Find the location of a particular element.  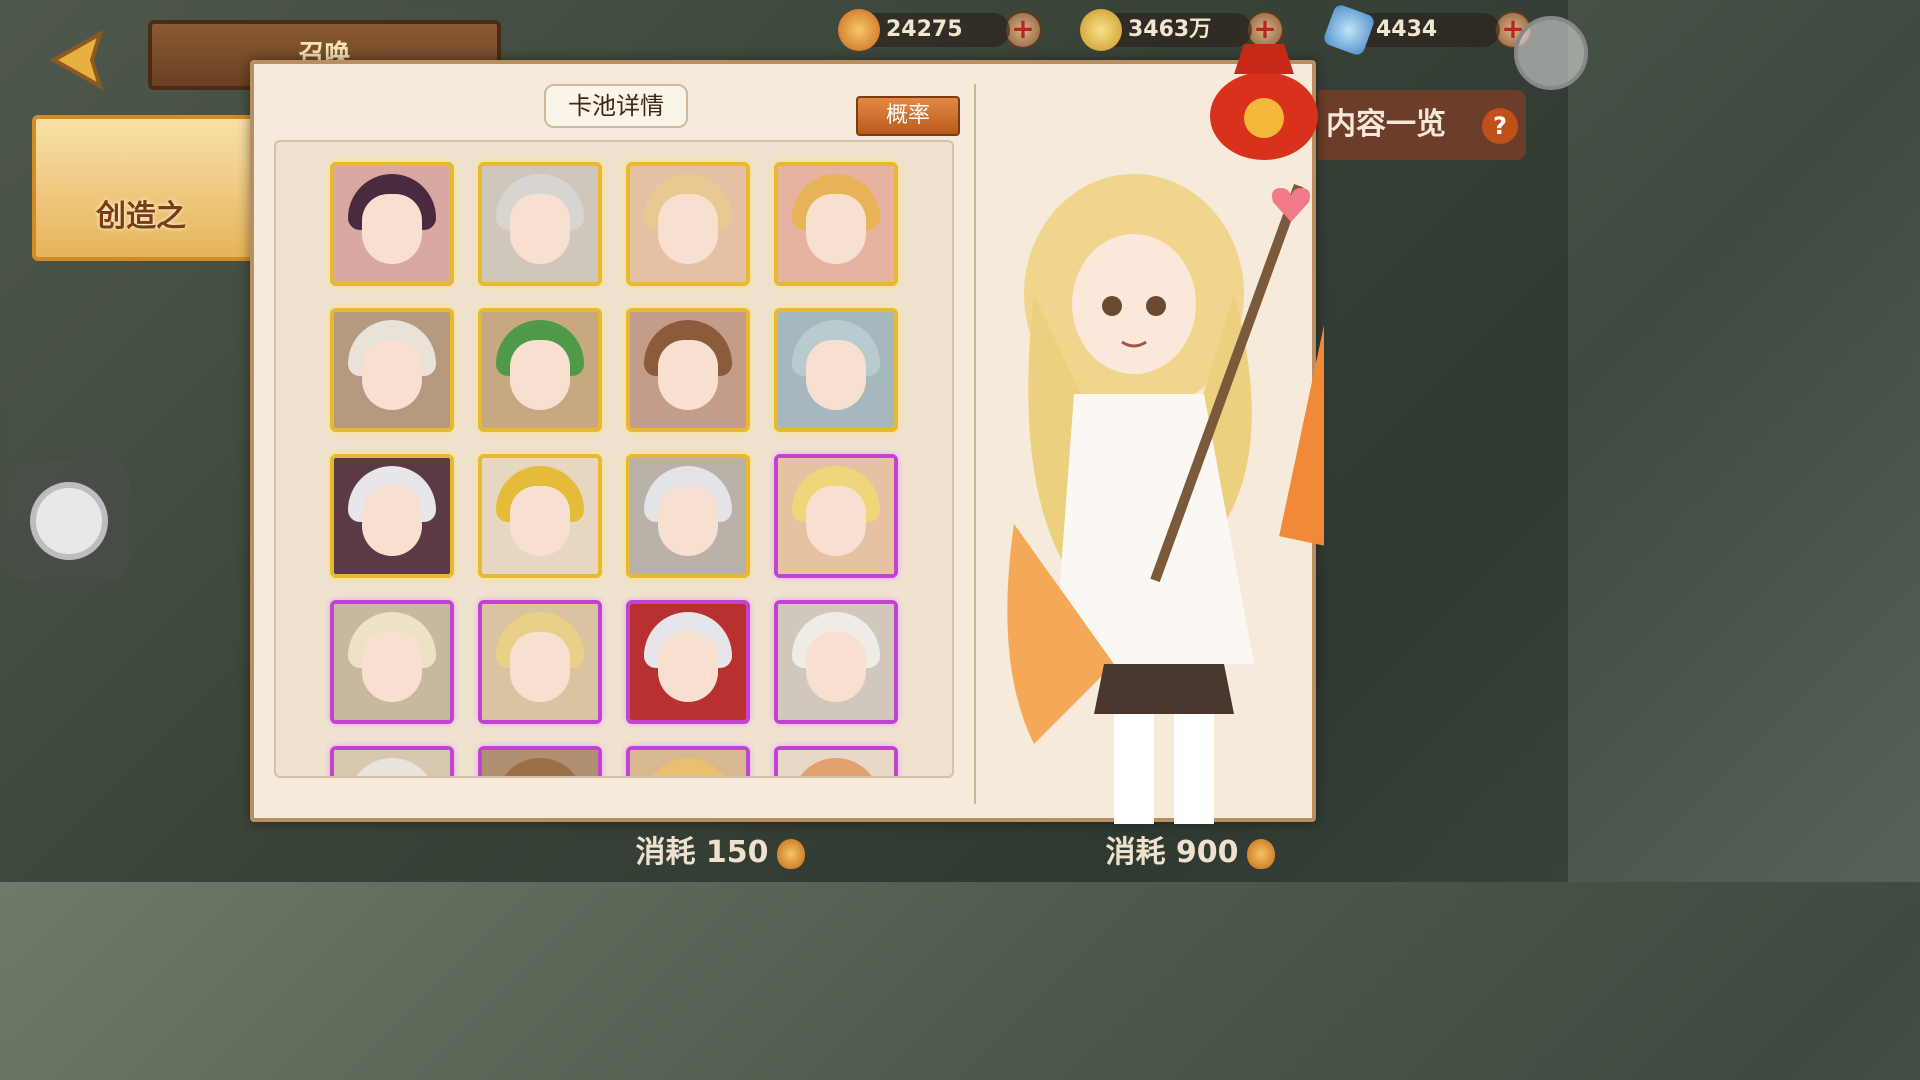

resource-lotus: 24275 + is located at coordinates (940, 30).